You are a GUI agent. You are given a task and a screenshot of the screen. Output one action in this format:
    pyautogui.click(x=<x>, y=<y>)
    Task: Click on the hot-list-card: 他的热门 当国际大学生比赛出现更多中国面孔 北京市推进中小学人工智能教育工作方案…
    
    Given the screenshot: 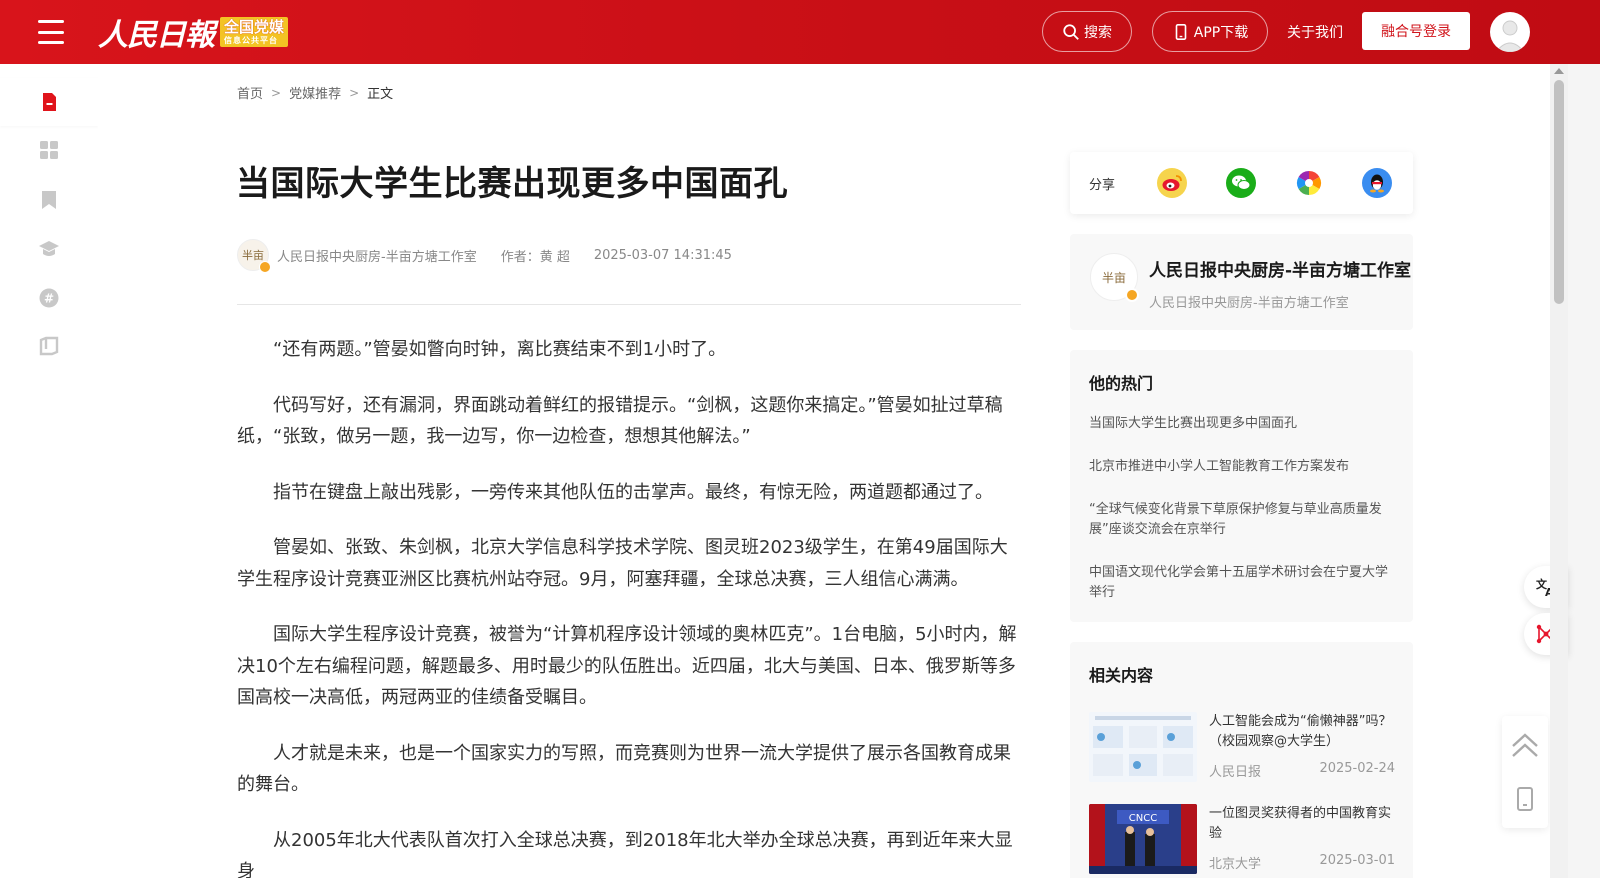 What is the action you would take?
    pyautogui.click(x=1241, y=486)
    